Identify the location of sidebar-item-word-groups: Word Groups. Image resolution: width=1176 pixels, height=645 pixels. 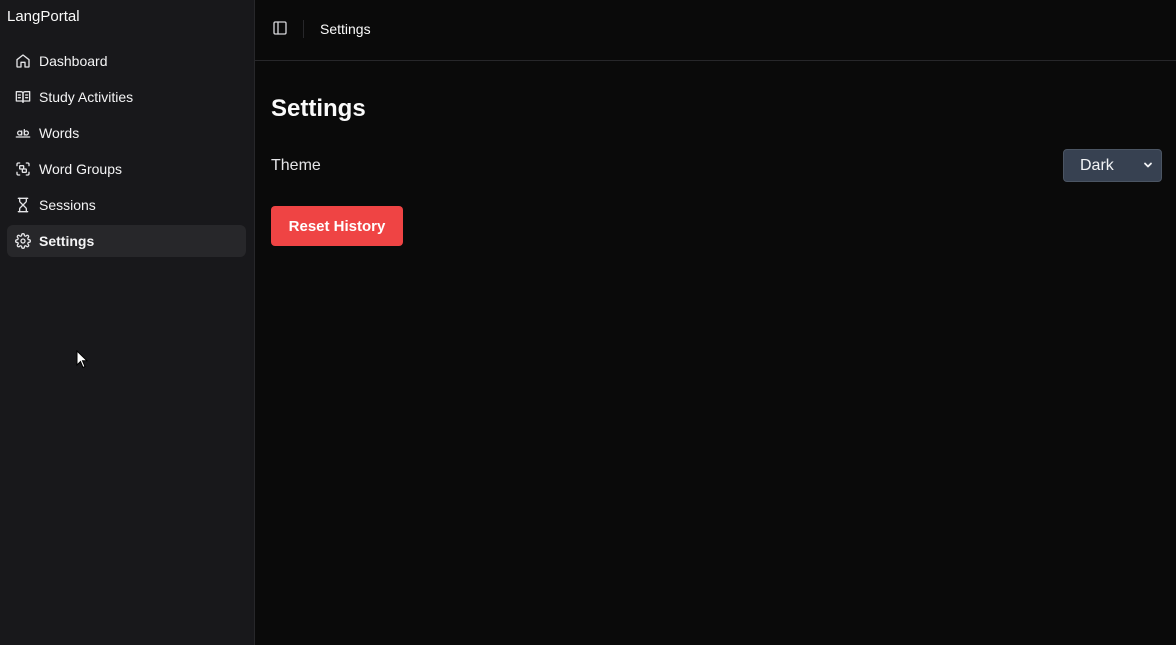
(126, 169).